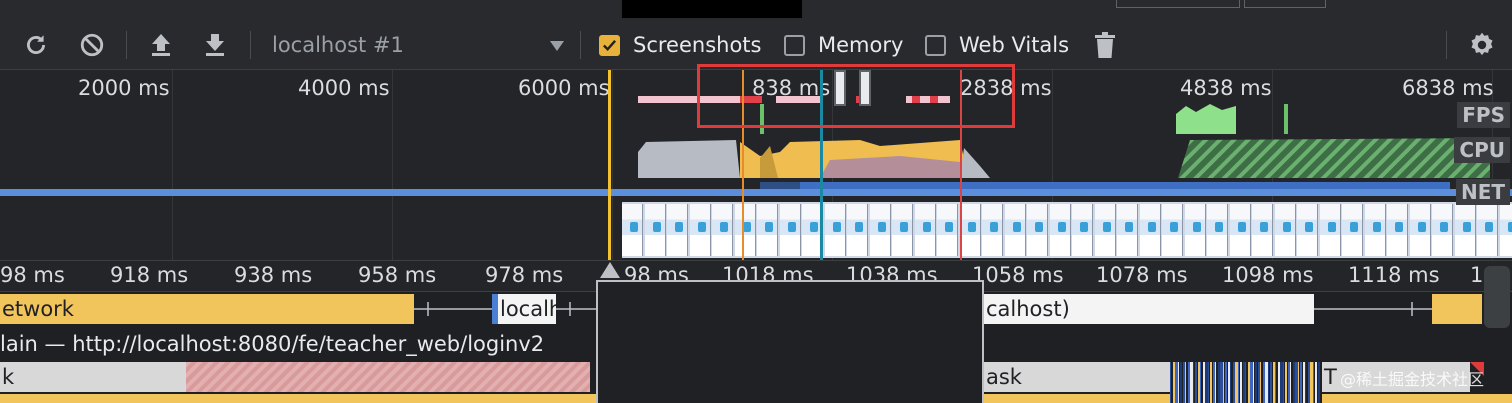 This screenshot has height=403, width=1512. Describe the element at coordinates (1477, 275) in the screenshot. I see `ruler-tick: 1` at that location.